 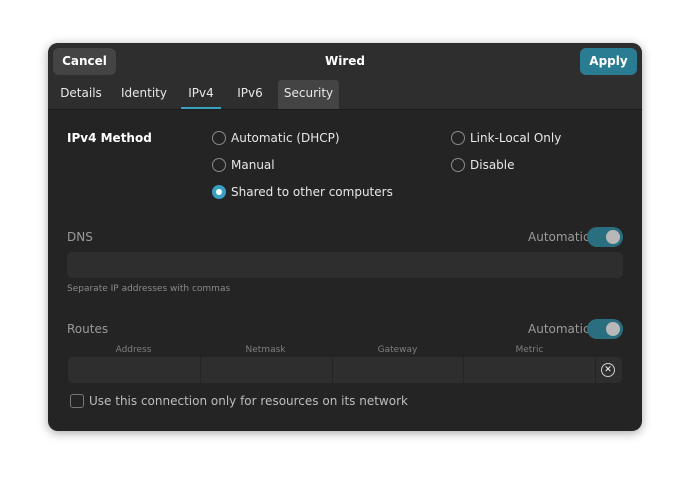 I want to click on radio-manual: Manual, so click(x=243, y=165).